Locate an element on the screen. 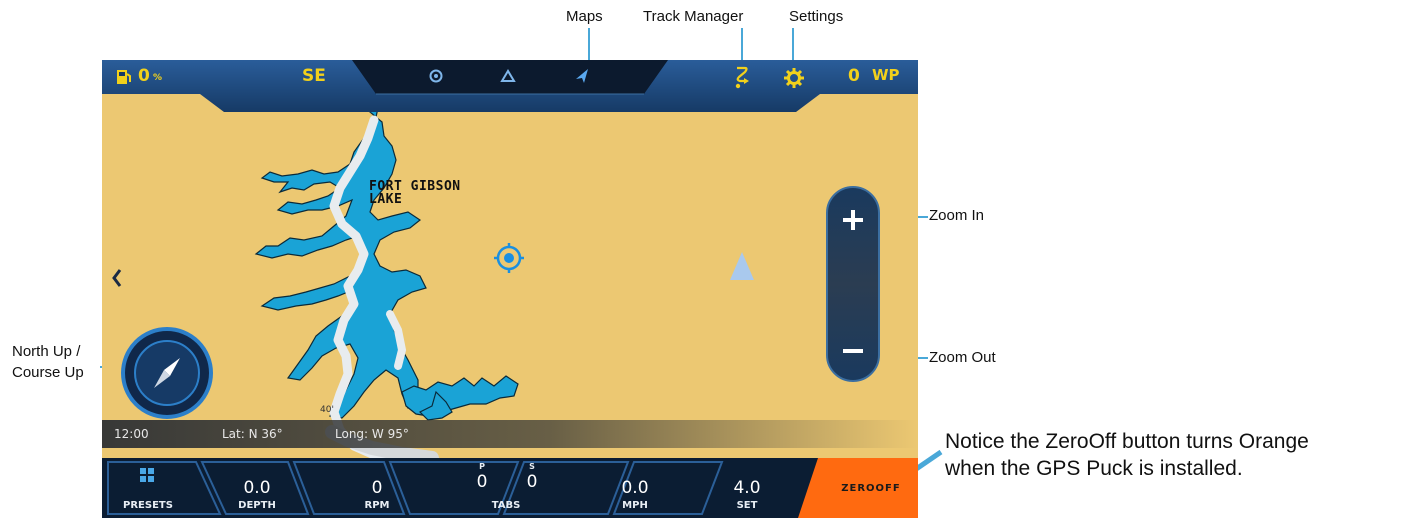 This screenshot has width=1410, height=518. notice-line-2: when the GPS Puck is installed. is located at coordinates (1094, 468).